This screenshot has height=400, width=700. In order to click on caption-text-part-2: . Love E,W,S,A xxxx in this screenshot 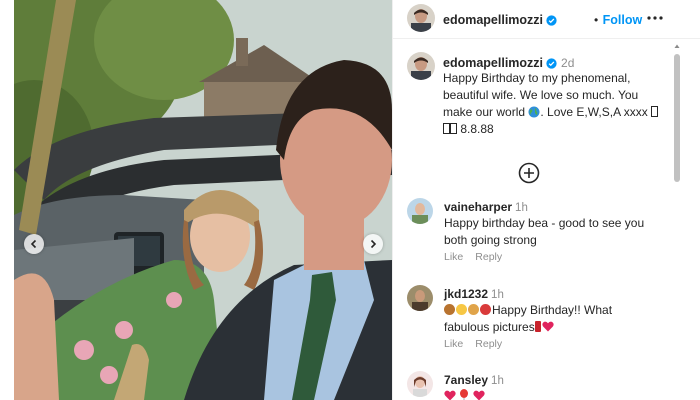, I will do `click(594, 112)`.